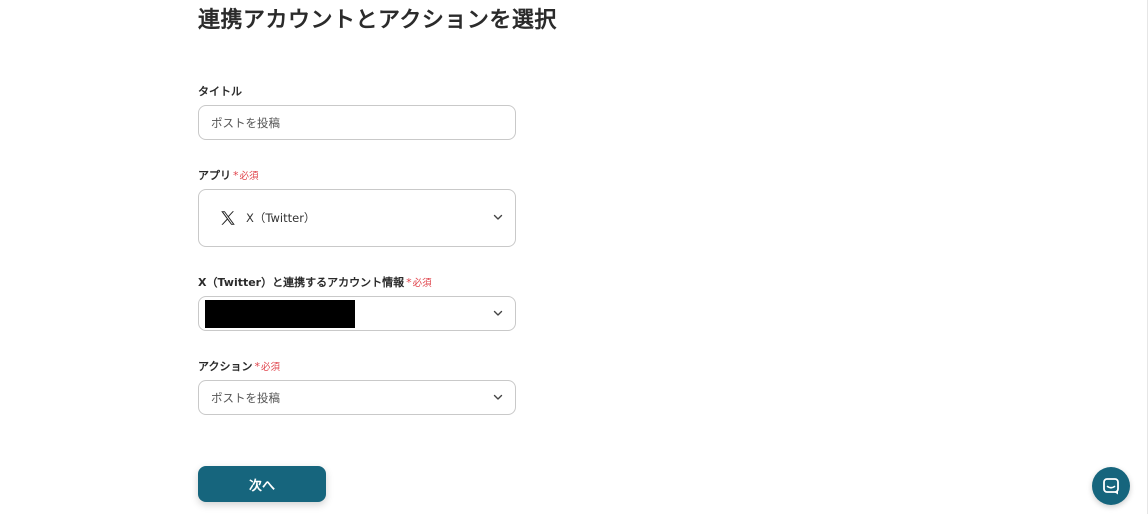 The width and height of the screenshot is (1148, 514). Describe the element at coordinates (357, 122) in the screenshot. I see `title-input: ポストを投稿` at that location.